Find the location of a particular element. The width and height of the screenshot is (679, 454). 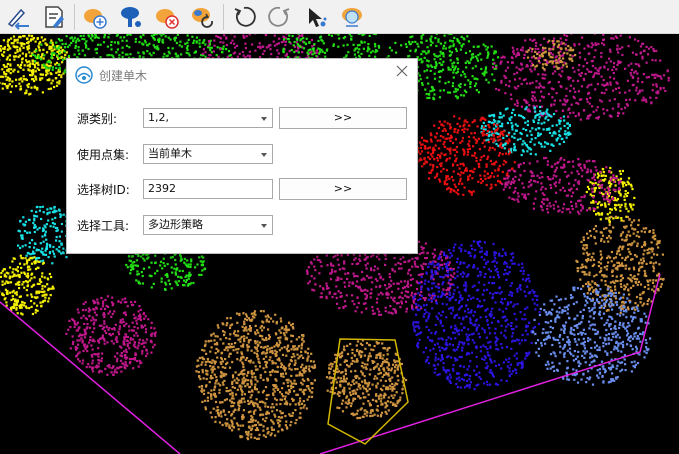

tree-point-button is located at coordinates (131, 17).